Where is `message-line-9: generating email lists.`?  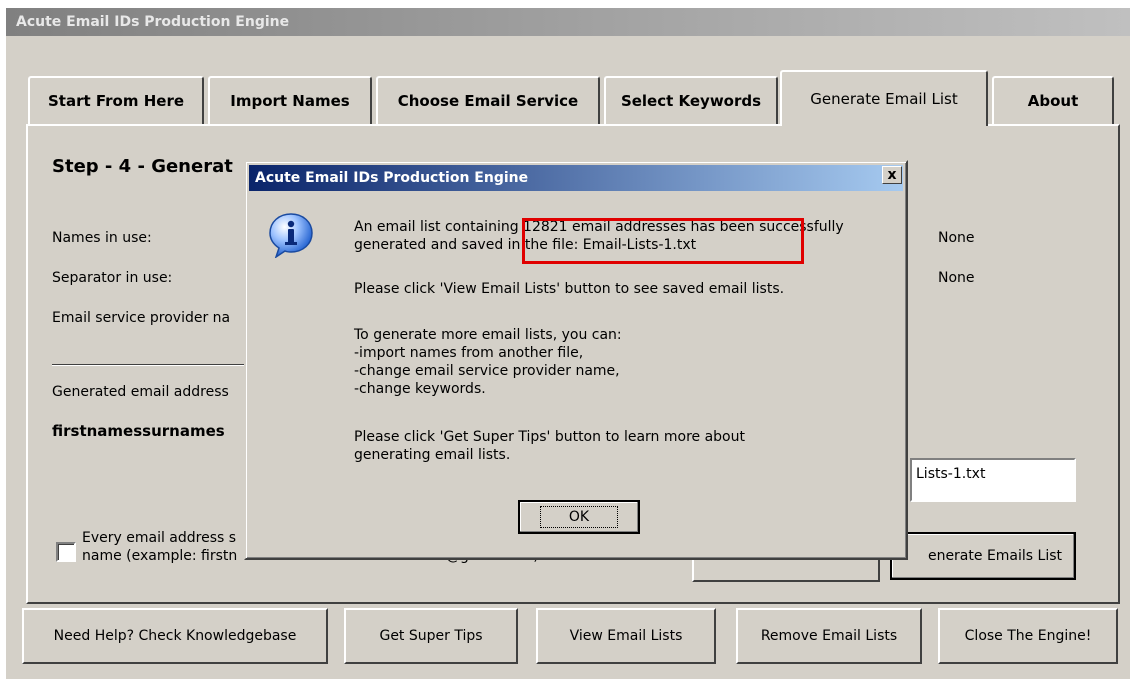
message-line-9: generating email lists. is located at coordinates (432, 455).